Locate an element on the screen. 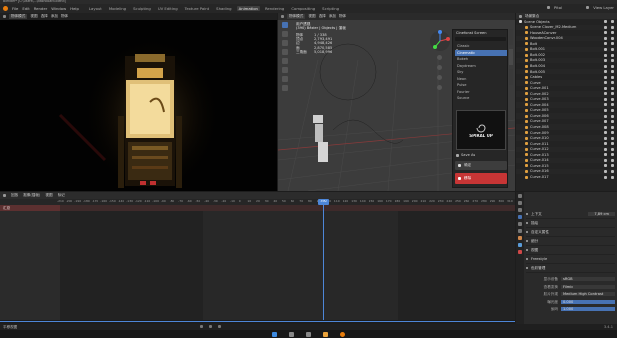 This screenshot has height=338, width=617. timeline-menu-item: 视图 is located at coordinates (48, 195).